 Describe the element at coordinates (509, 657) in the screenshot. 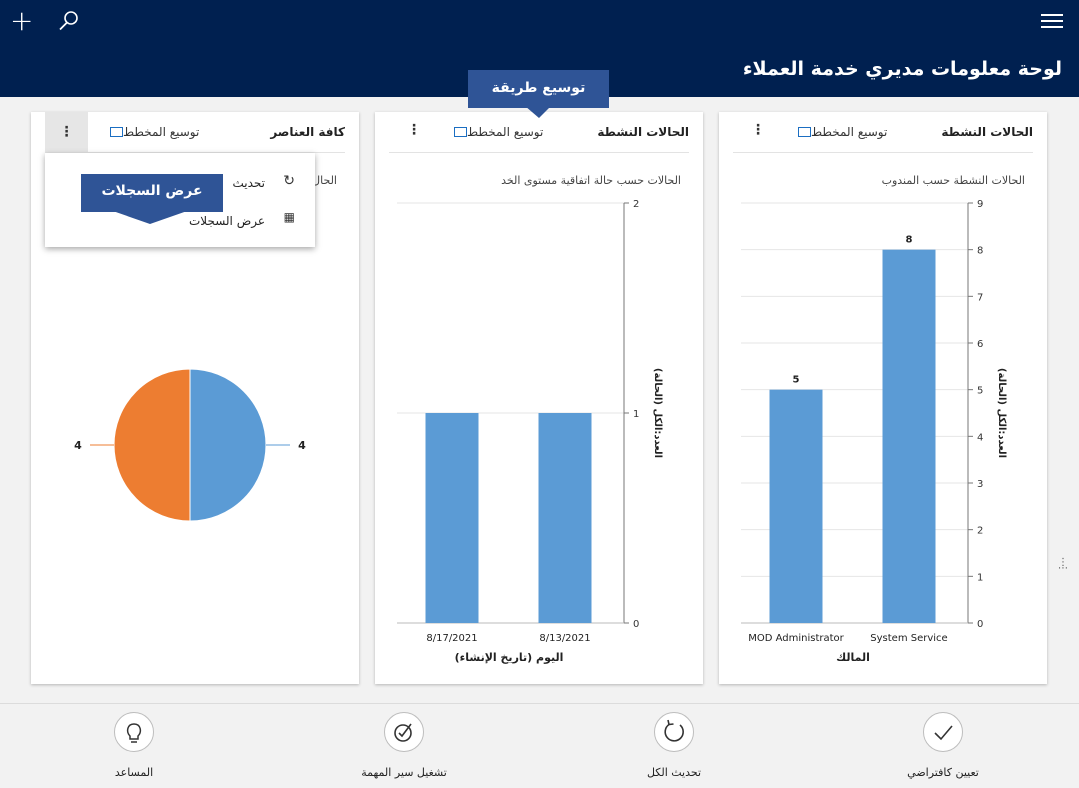

I see `x-axis-label: اليوم (تاريخ الإنشاء)` at that location.